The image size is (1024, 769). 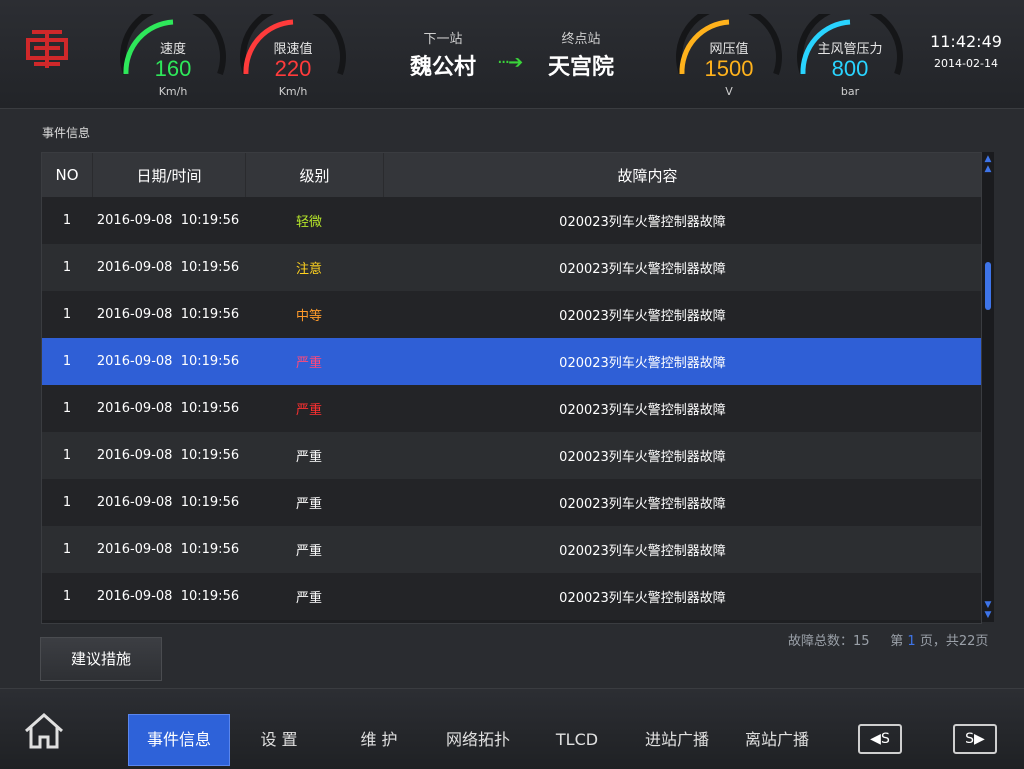 What do you see at coordinates (939, 641) in the screenshot?
I see `page-mid: 页，共` at bounding box center [939, 641].